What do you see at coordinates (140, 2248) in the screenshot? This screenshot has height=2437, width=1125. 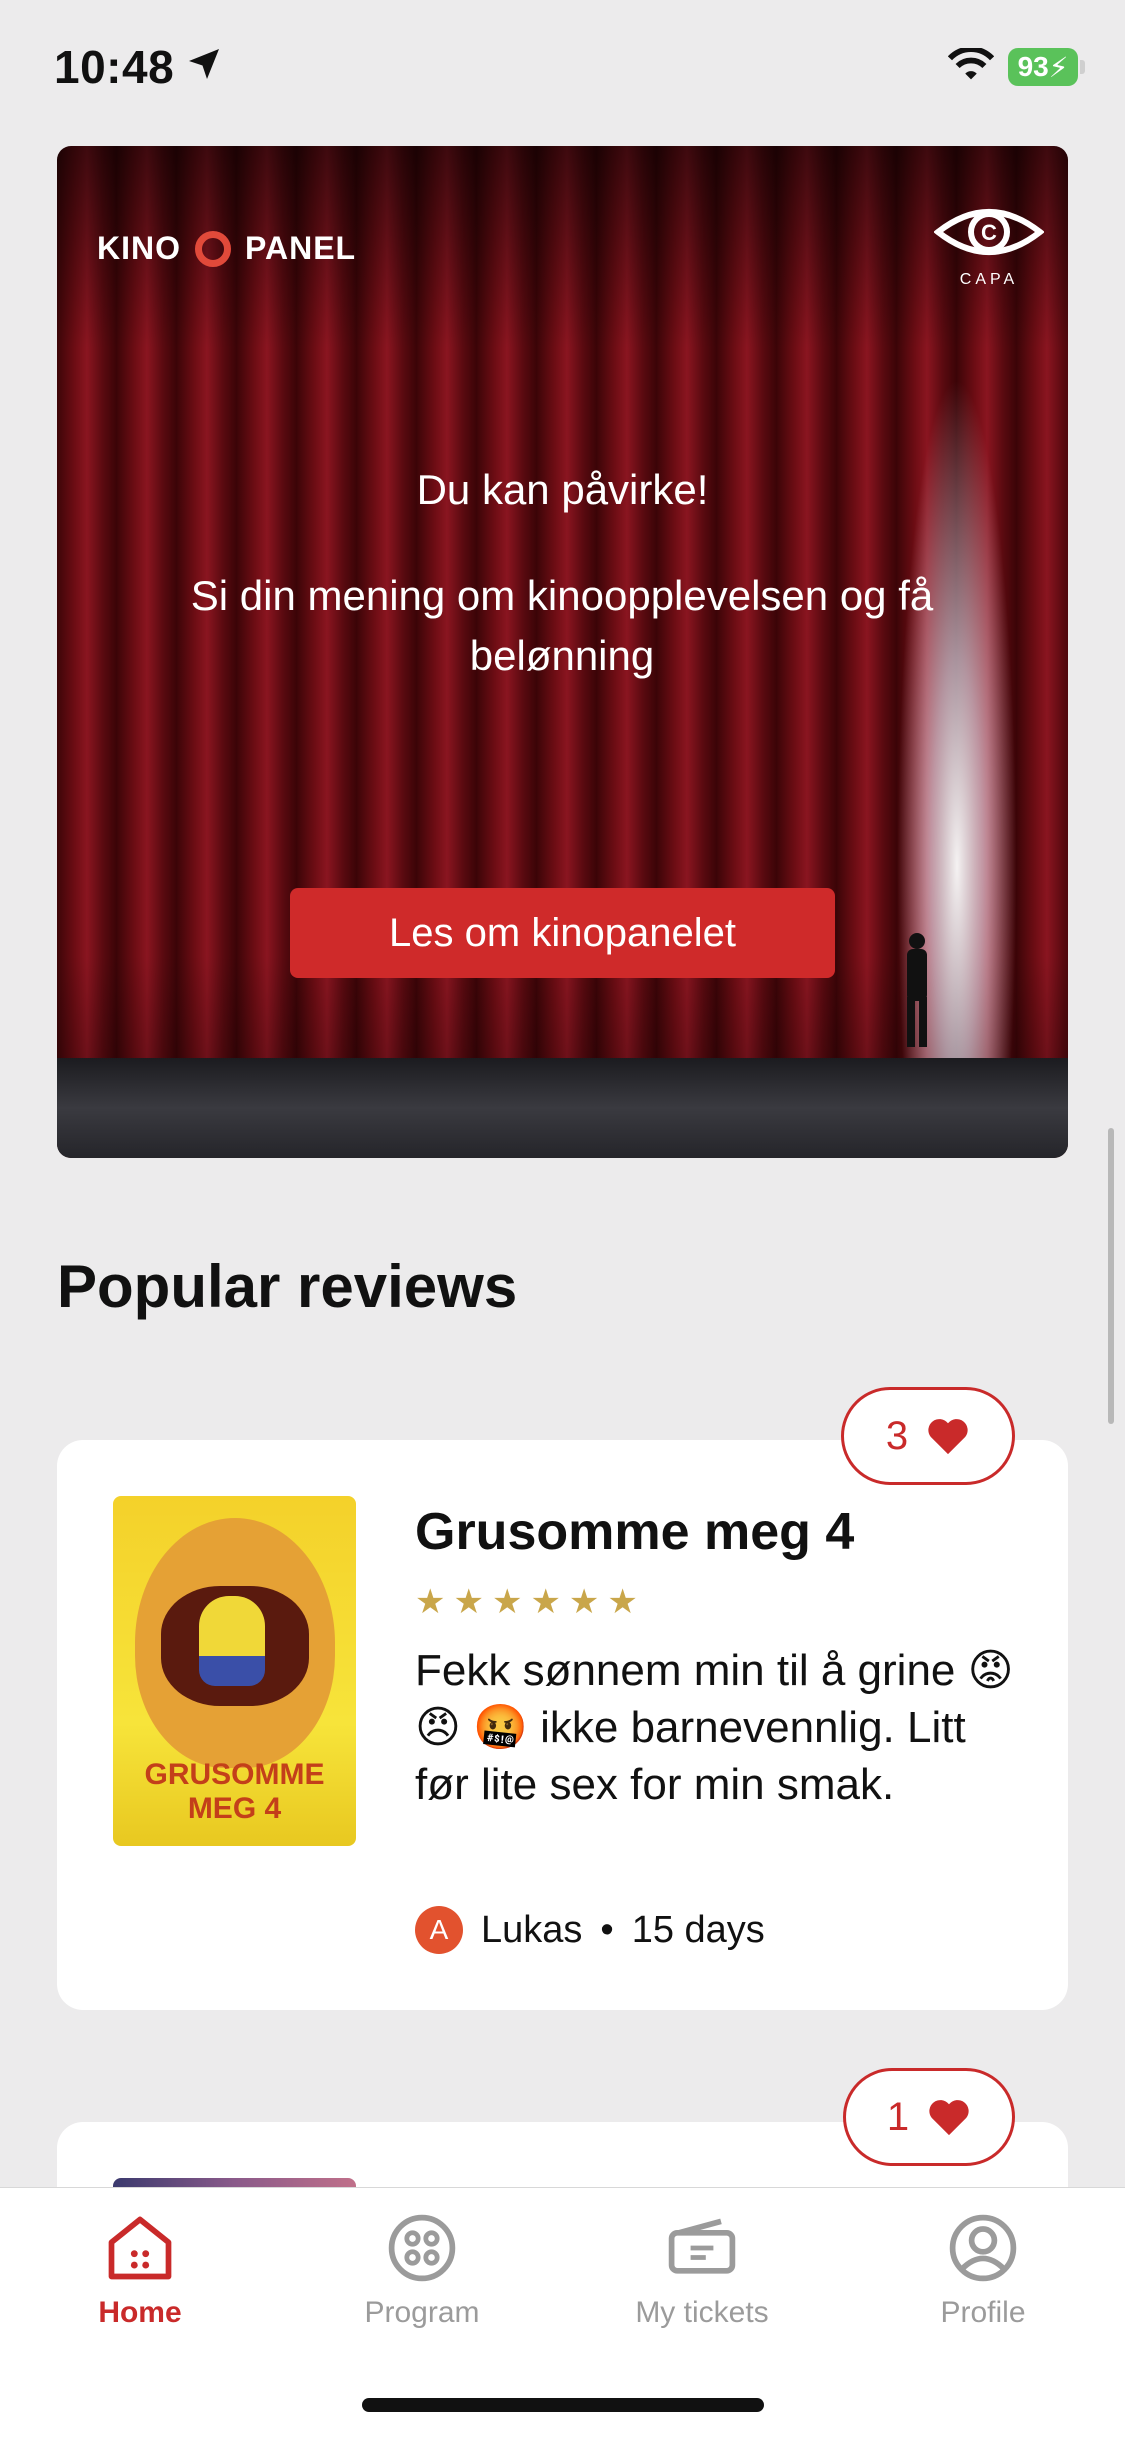 I see `home-icon` at bounding box center [140, 2248].